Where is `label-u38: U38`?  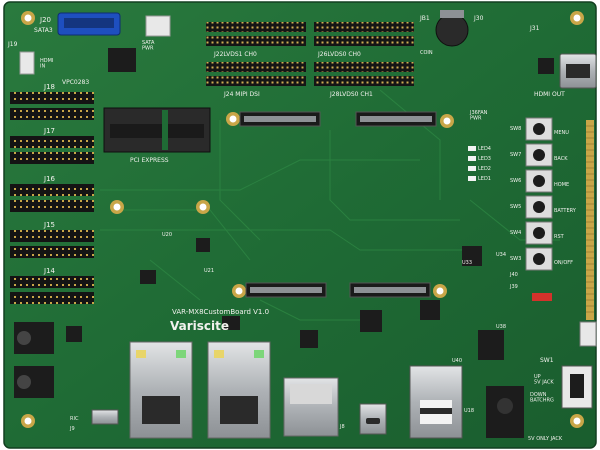 label-u38: U38 is located at coordinates (501, 327).